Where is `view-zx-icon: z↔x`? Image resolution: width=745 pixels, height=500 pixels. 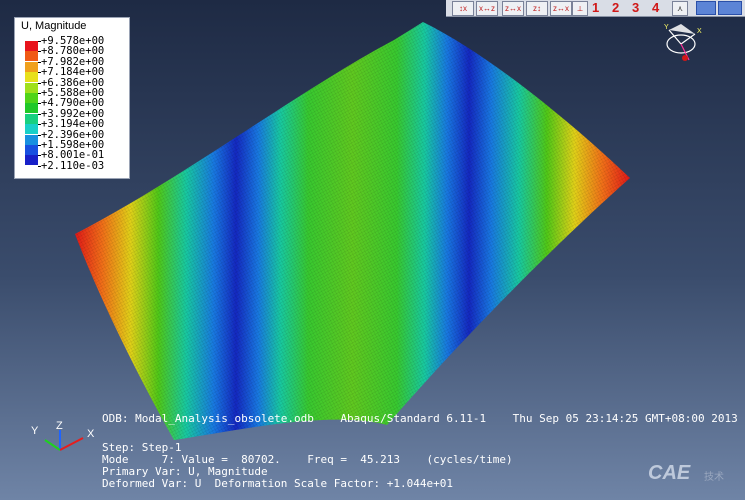
view-zx-icon: z↔x is located at coordinates (513, 8).